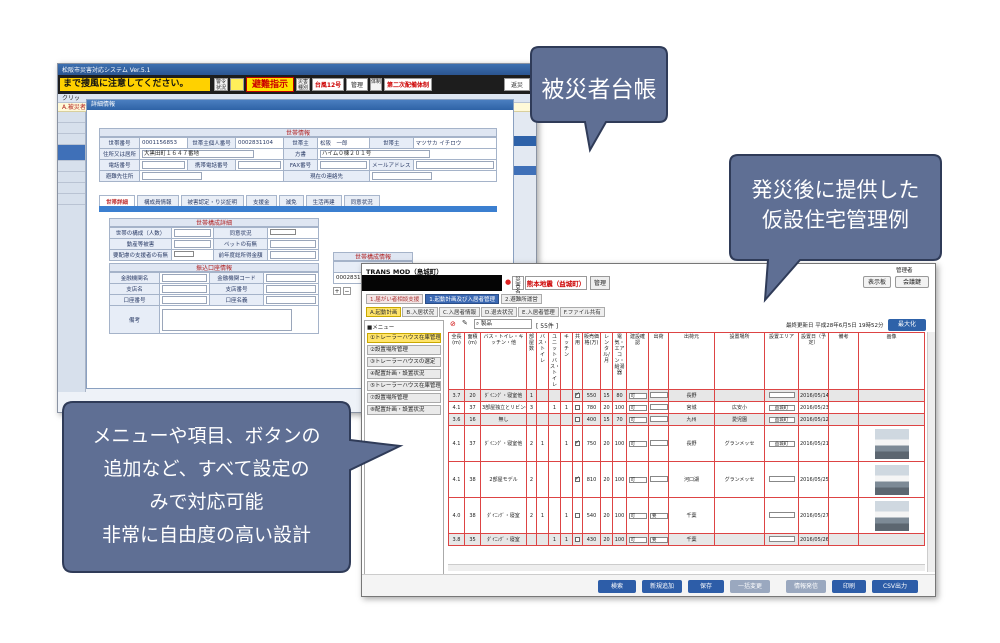  I want to click on design-callout-line1: メニューや項目、ボタンの, so click(206, 436).